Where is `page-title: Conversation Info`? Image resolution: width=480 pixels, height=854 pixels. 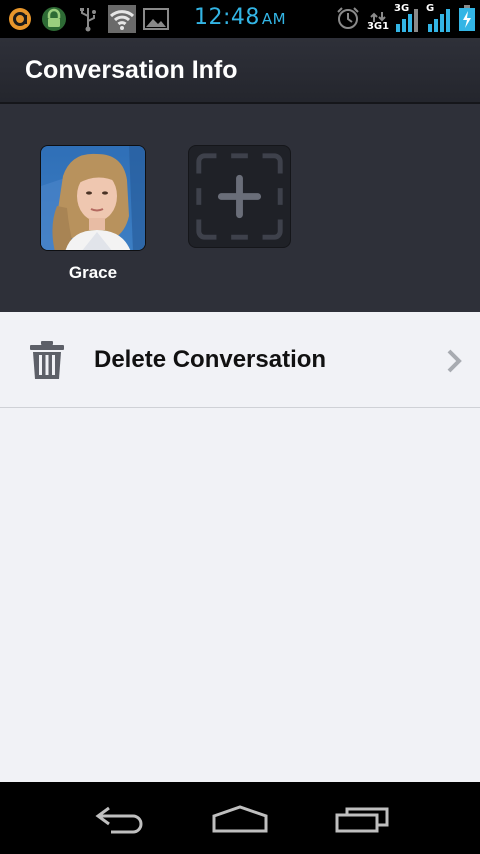 page-title: Conversation Info is located at coordinates (131, 70).